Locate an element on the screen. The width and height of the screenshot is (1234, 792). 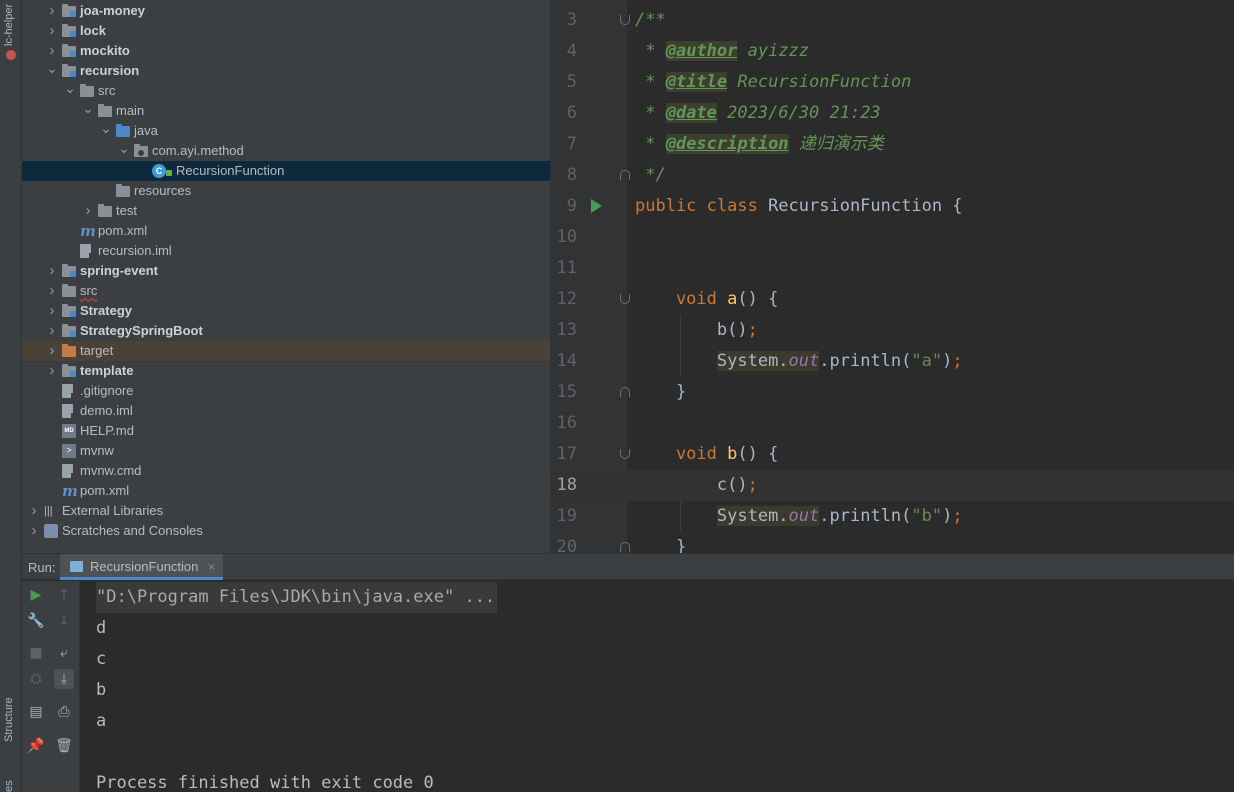
tree-row: ⌄ src is located at coordinates (286, 91).